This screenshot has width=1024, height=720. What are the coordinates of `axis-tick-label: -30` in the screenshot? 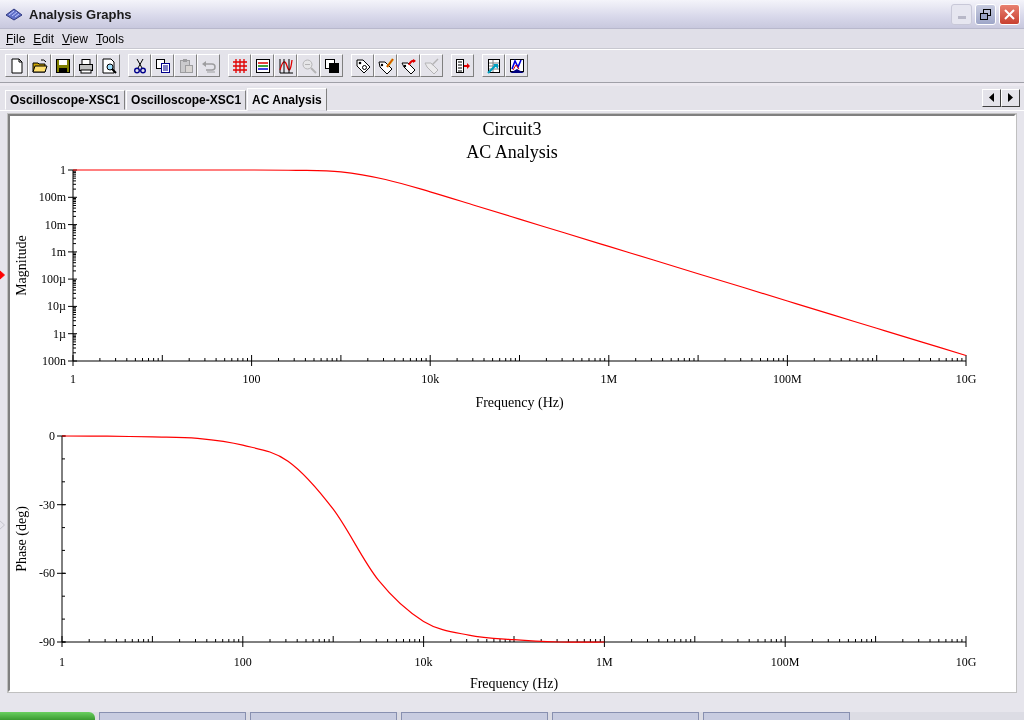 It's located at (47, 504).